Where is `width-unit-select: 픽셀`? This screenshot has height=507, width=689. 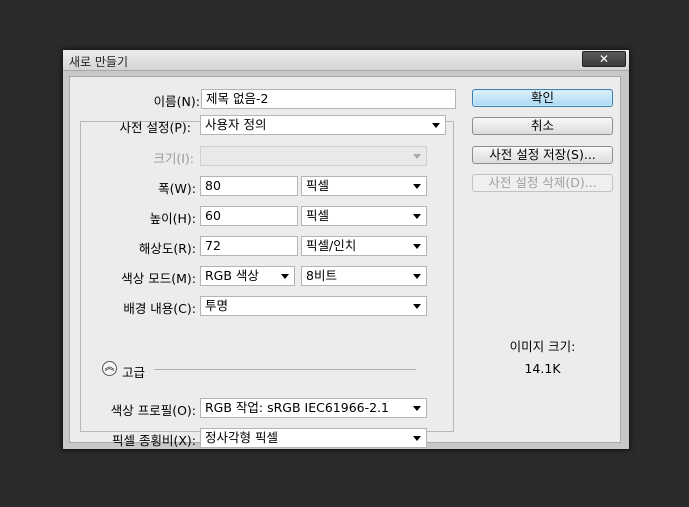
width-unit-select: 픽셀 is located at coordinates (364, 186).